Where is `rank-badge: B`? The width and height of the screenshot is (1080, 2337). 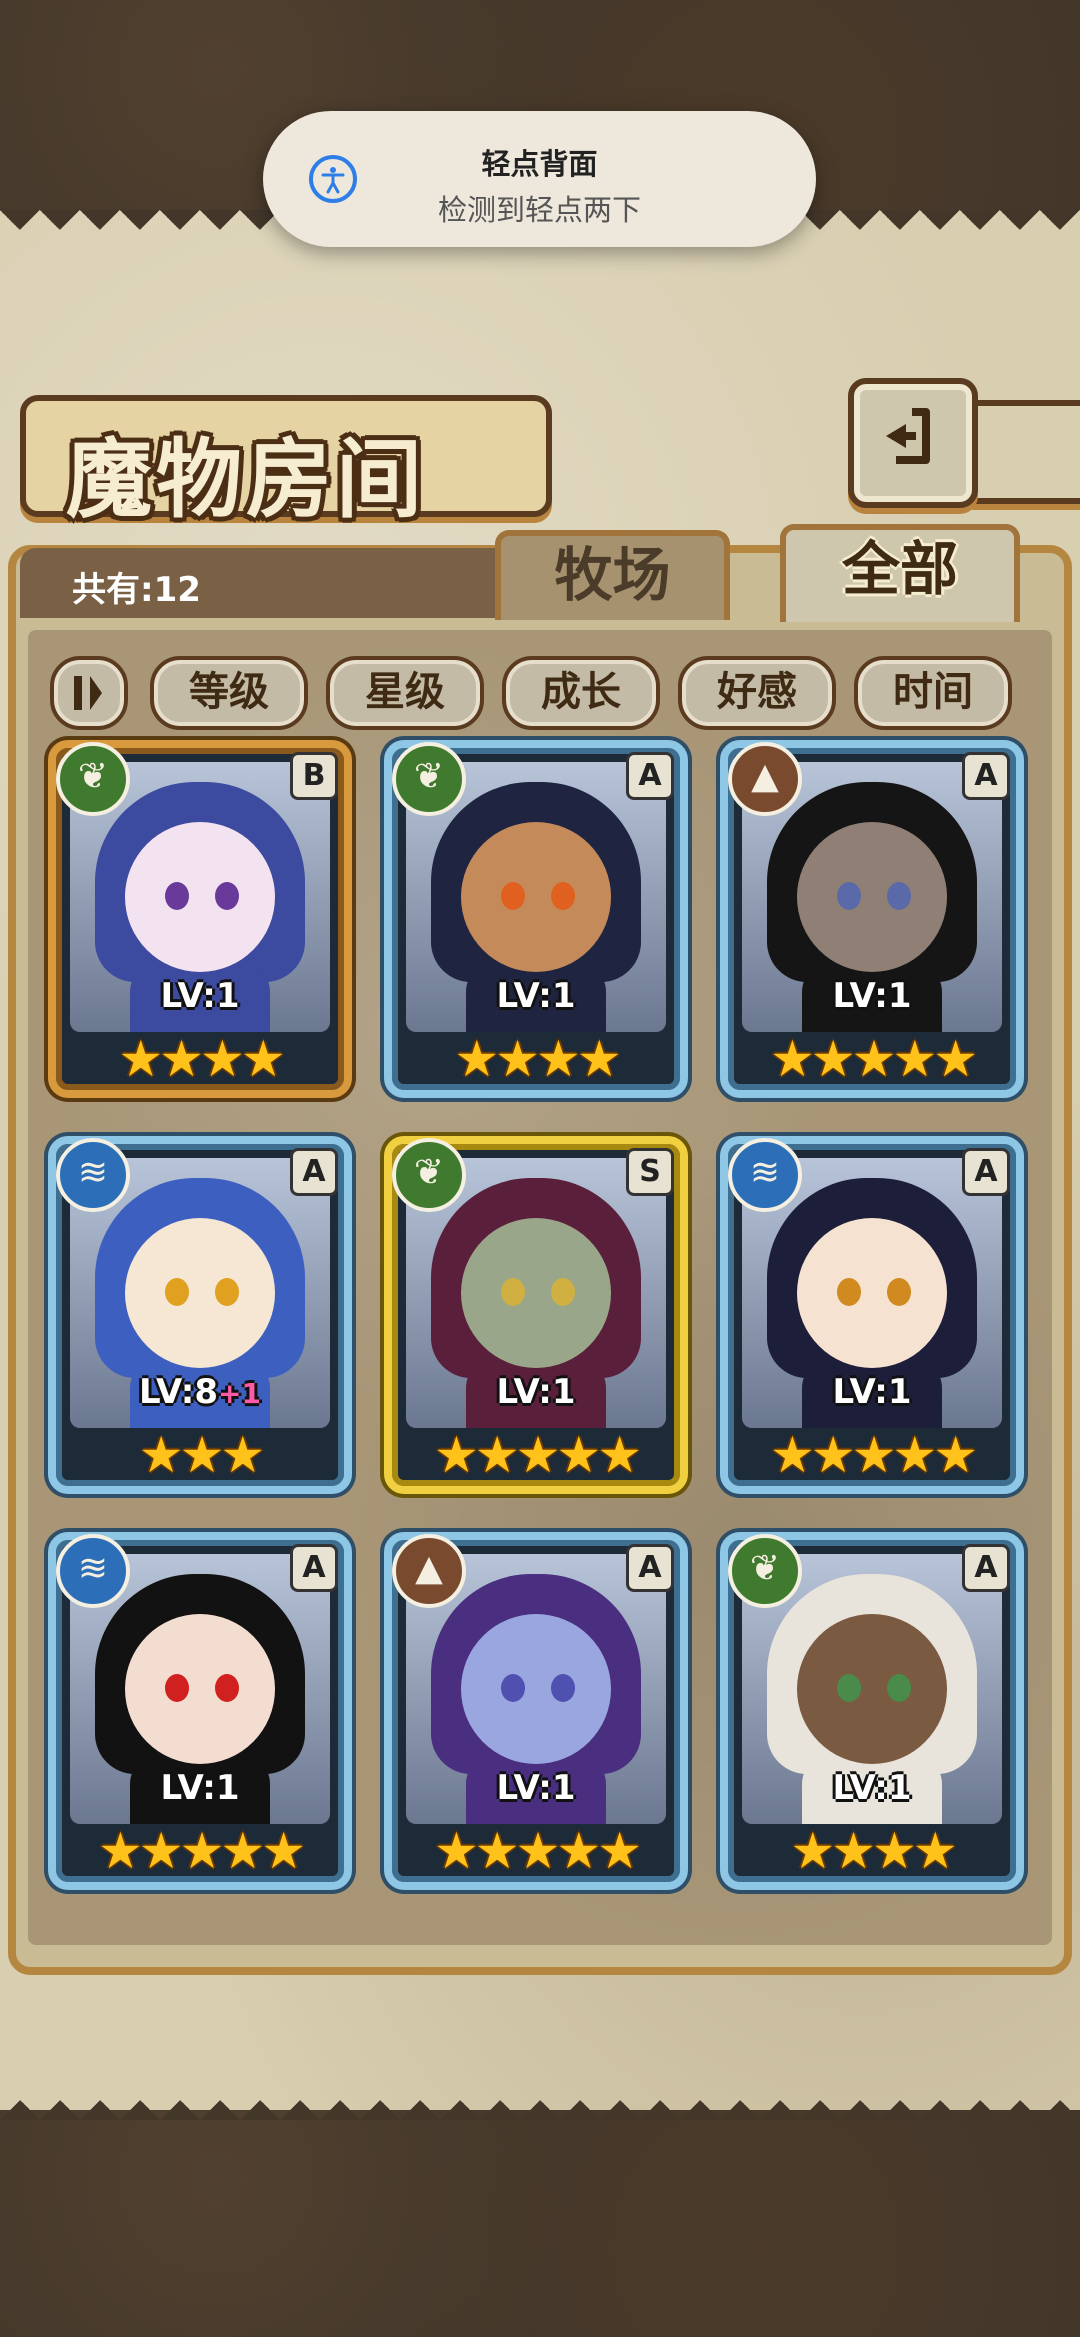 rank-badge: B is located at coordinates (314, 776).